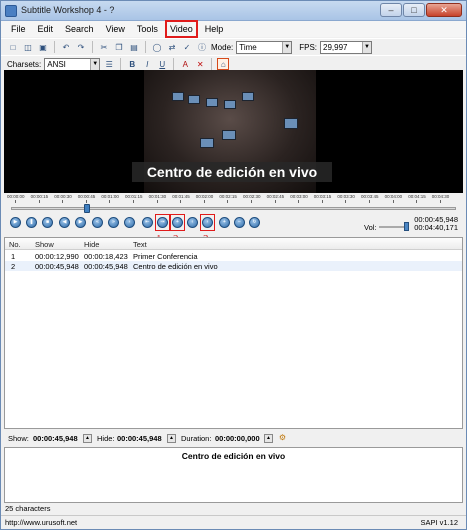 The height and width of the screenshot is (530, 467). Describe the element at coordinates (132, 64) in the screenshot. I see `bold-icon: B` at that location.